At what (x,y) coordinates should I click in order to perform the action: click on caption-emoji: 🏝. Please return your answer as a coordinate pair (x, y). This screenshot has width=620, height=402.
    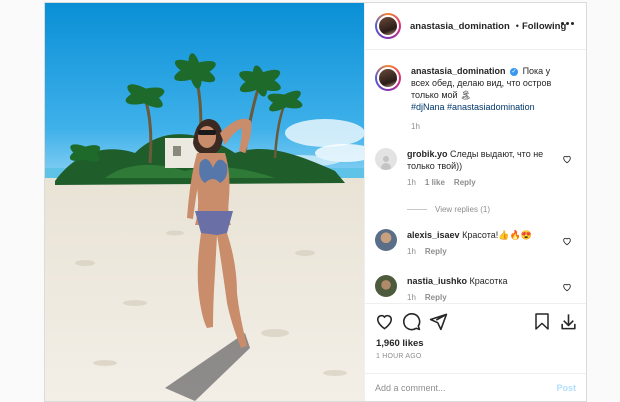
    Looking at the image, I should click on (466, 95).